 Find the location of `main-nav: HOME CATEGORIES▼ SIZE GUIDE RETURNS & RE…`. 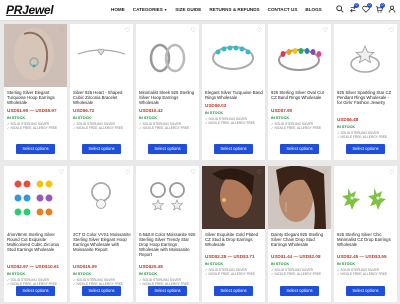

main-nav: HOME CATEGORIES▼ SIZE GUIDE RETURNS & RE… is located at coordinates (216, 9).